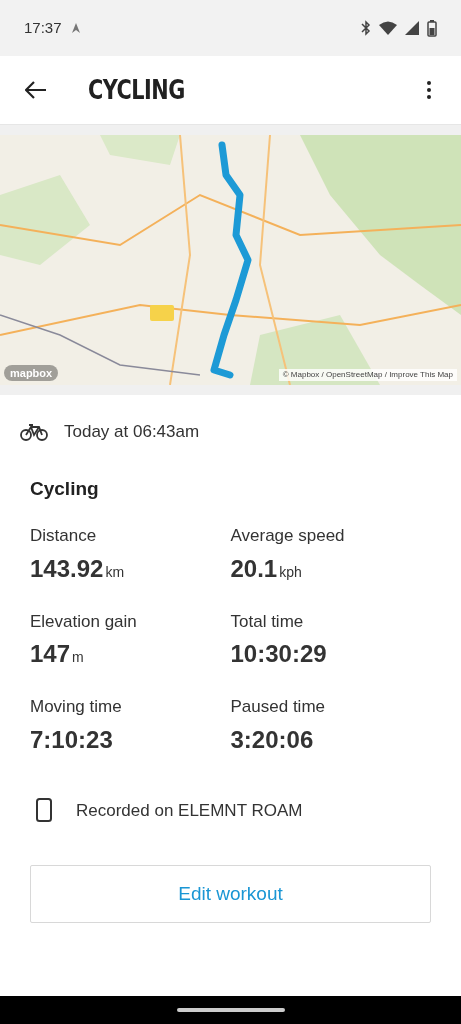 This screenshot has height=1024, width=461. I want to click on navigation-icon, so click(75, 28).